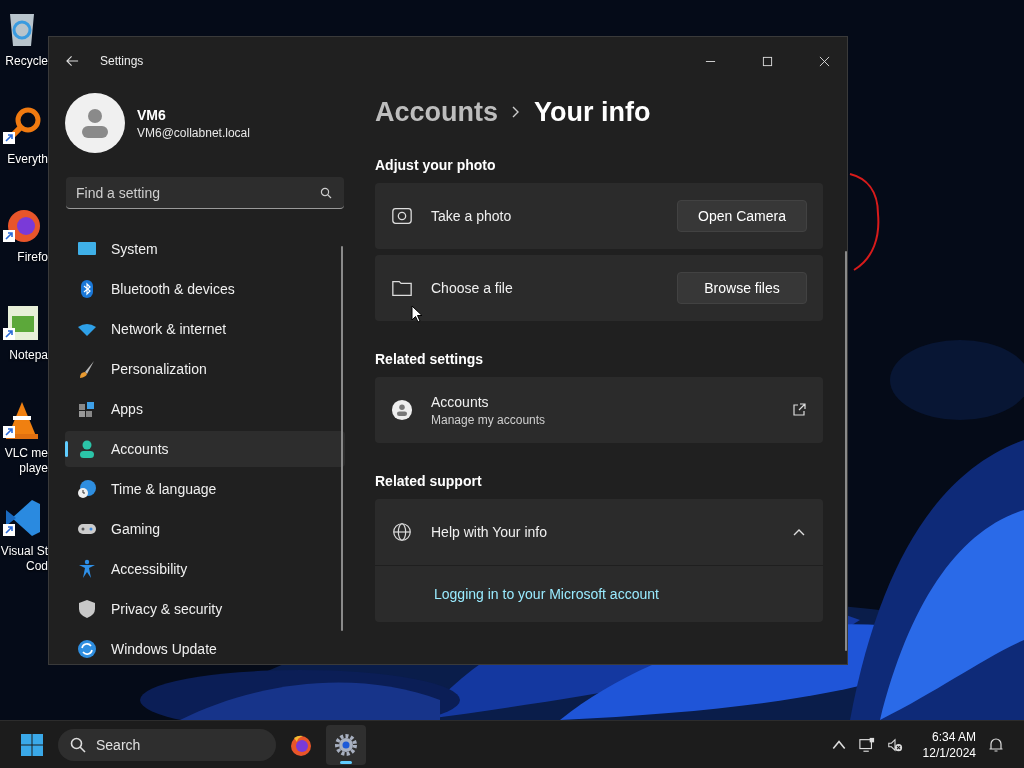 This screenshot has height=768, width=1024. What do you see at coordinates (205, 289) in the screenshot?
I see `nav-item: Bluetooth & devices` at bounding box center [205, 289].